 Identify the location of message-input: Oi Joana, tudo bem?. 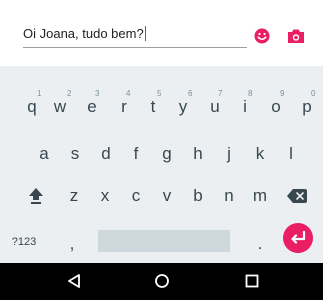
(84, 33).